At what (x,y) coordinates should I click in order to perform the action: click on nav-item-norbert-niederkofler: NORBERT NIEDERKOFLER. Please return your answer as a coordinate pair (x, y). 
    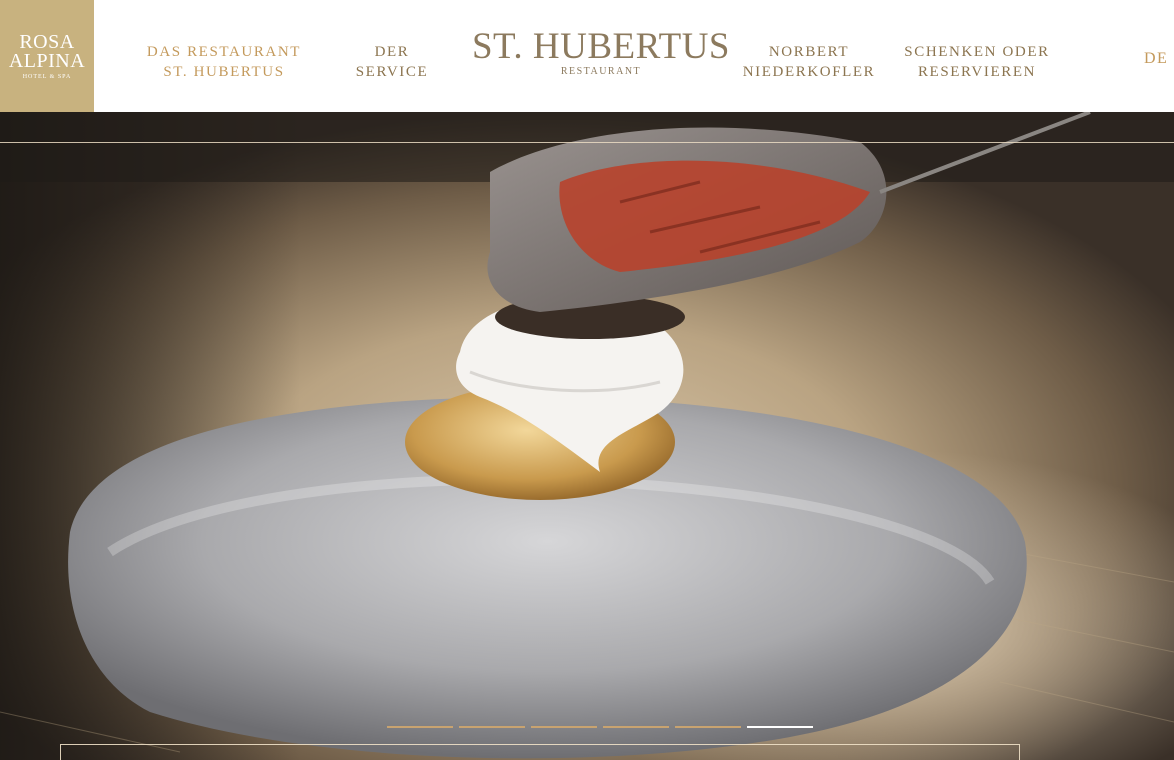
    Looking at the image, I should click on (809, 62).